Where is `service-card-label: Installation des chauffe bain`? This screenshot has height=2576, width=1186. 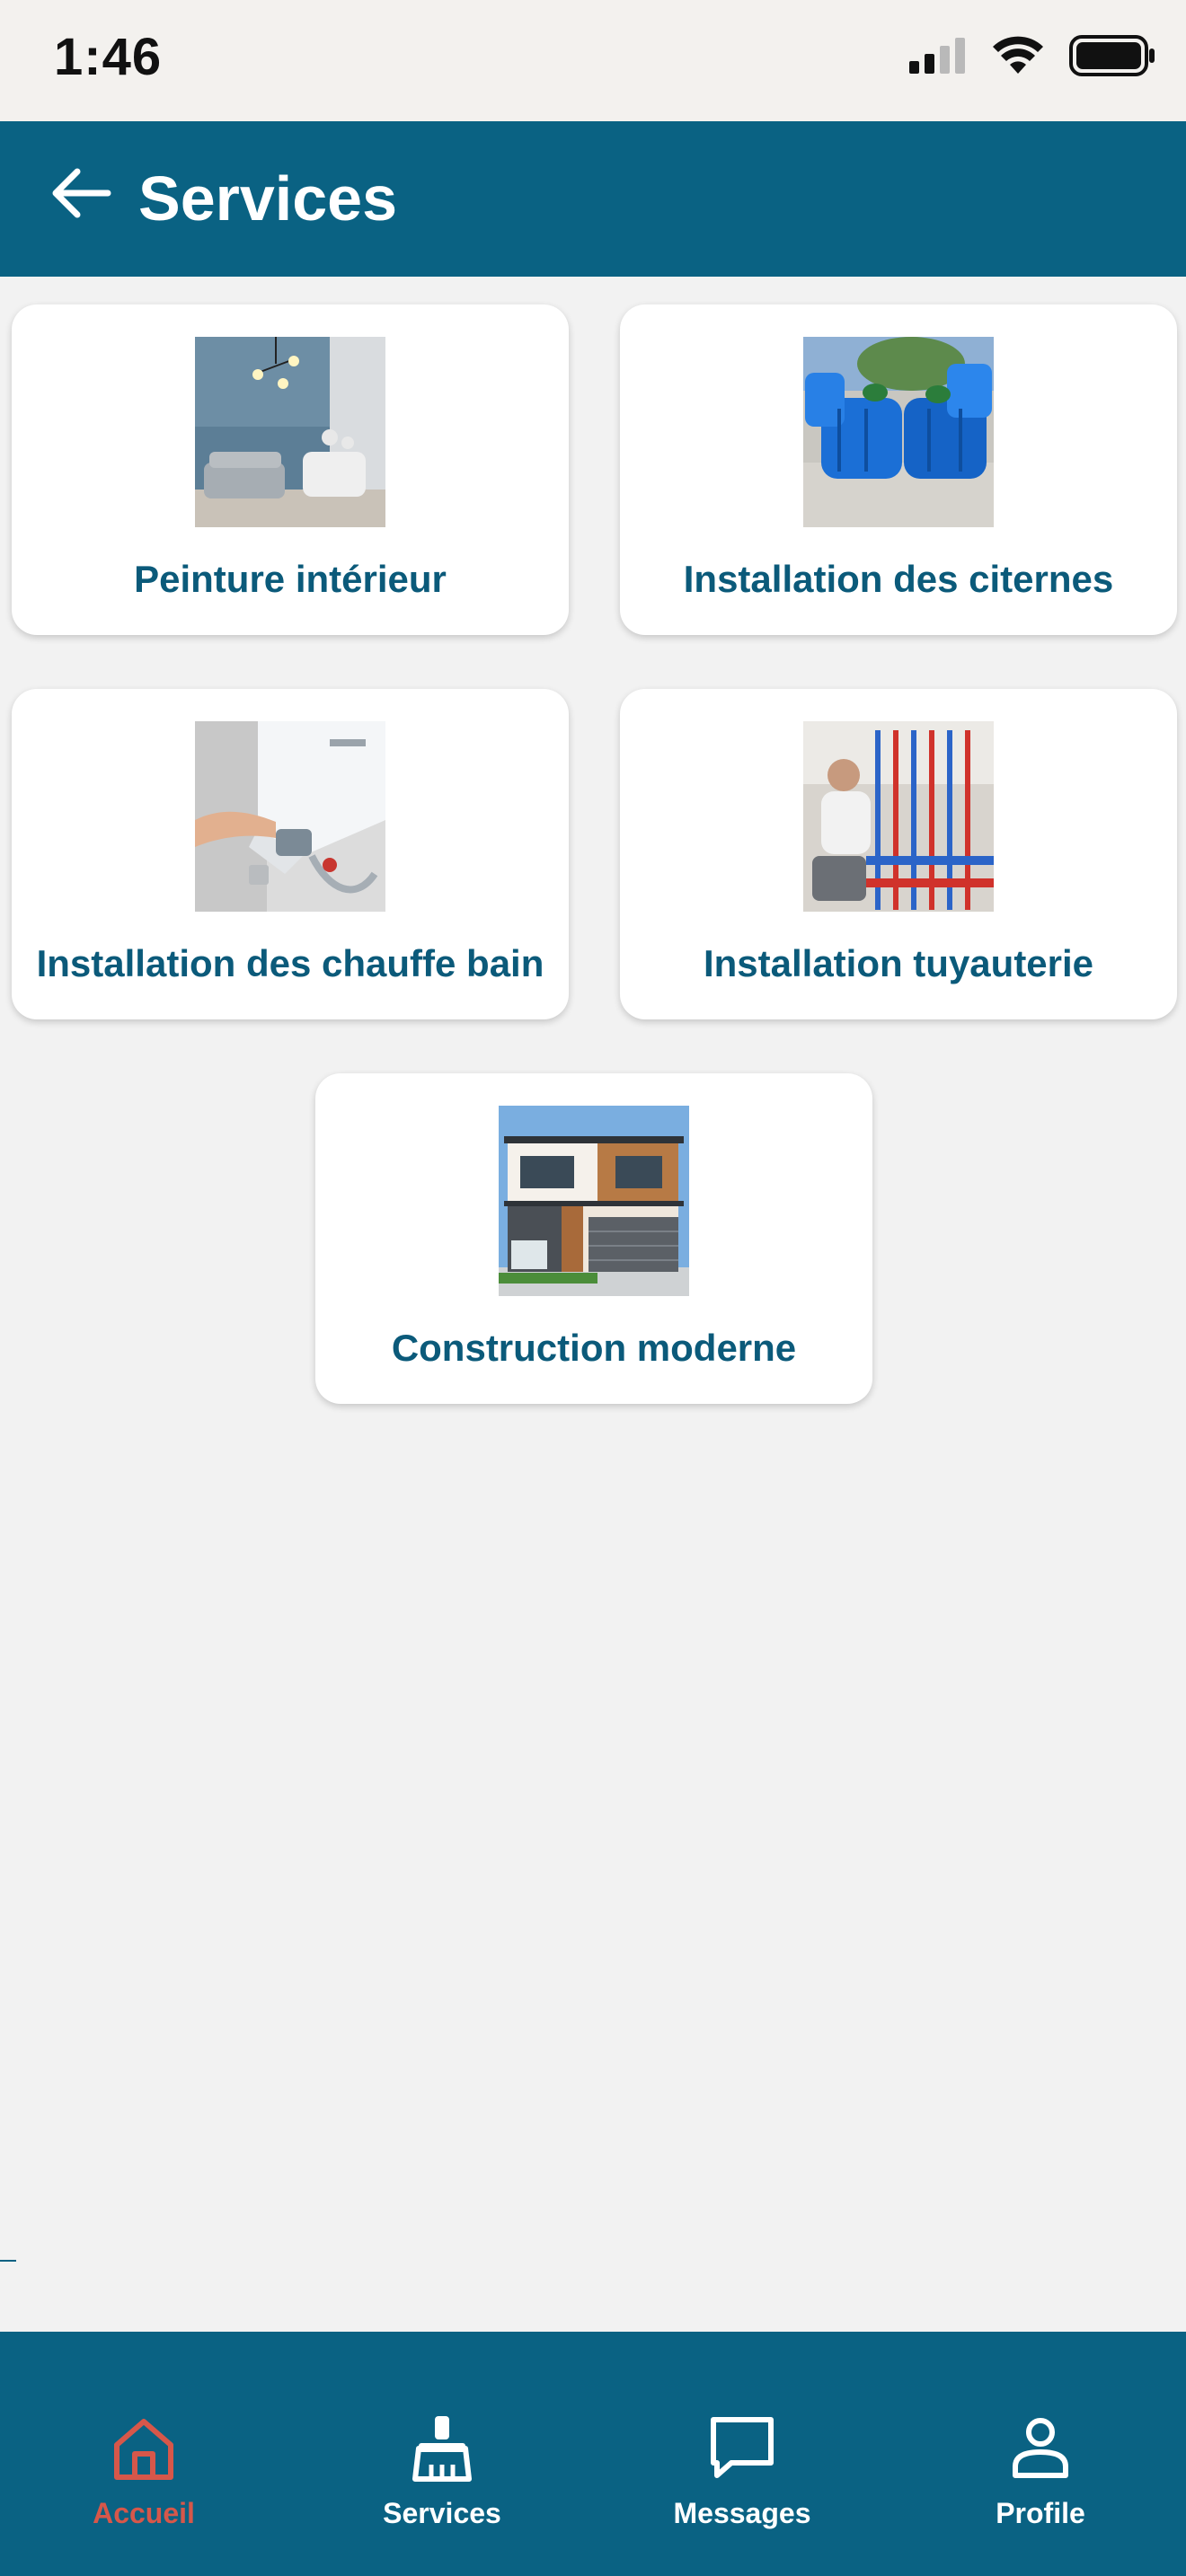
service-card-label: Installation des chauffe bain is located at coordinates (290, 963).